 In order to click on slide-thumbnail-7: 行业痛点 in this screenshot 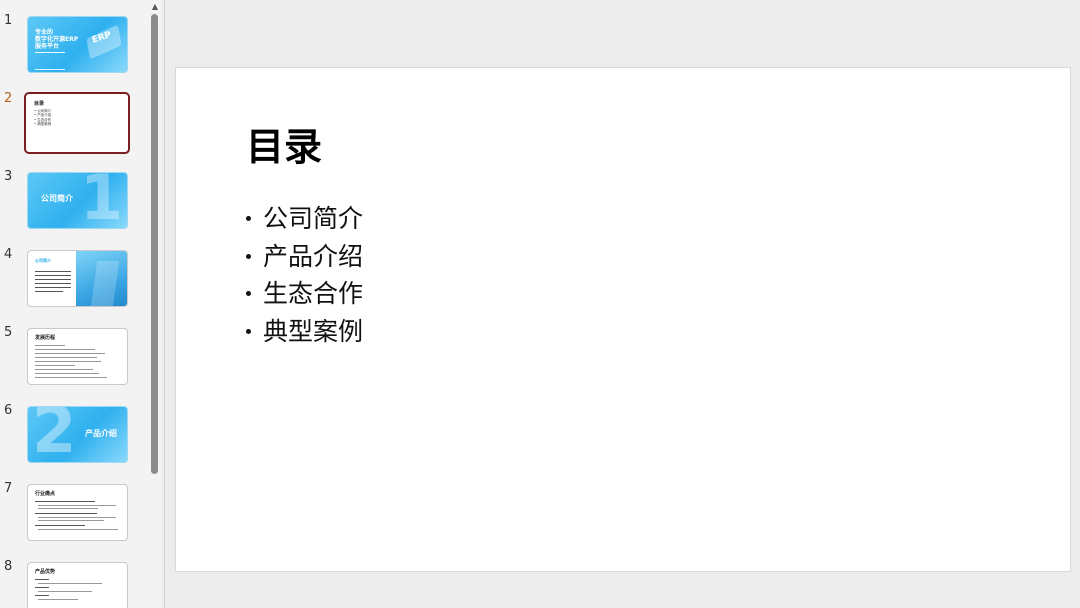, I will do `click(77, 512)`.